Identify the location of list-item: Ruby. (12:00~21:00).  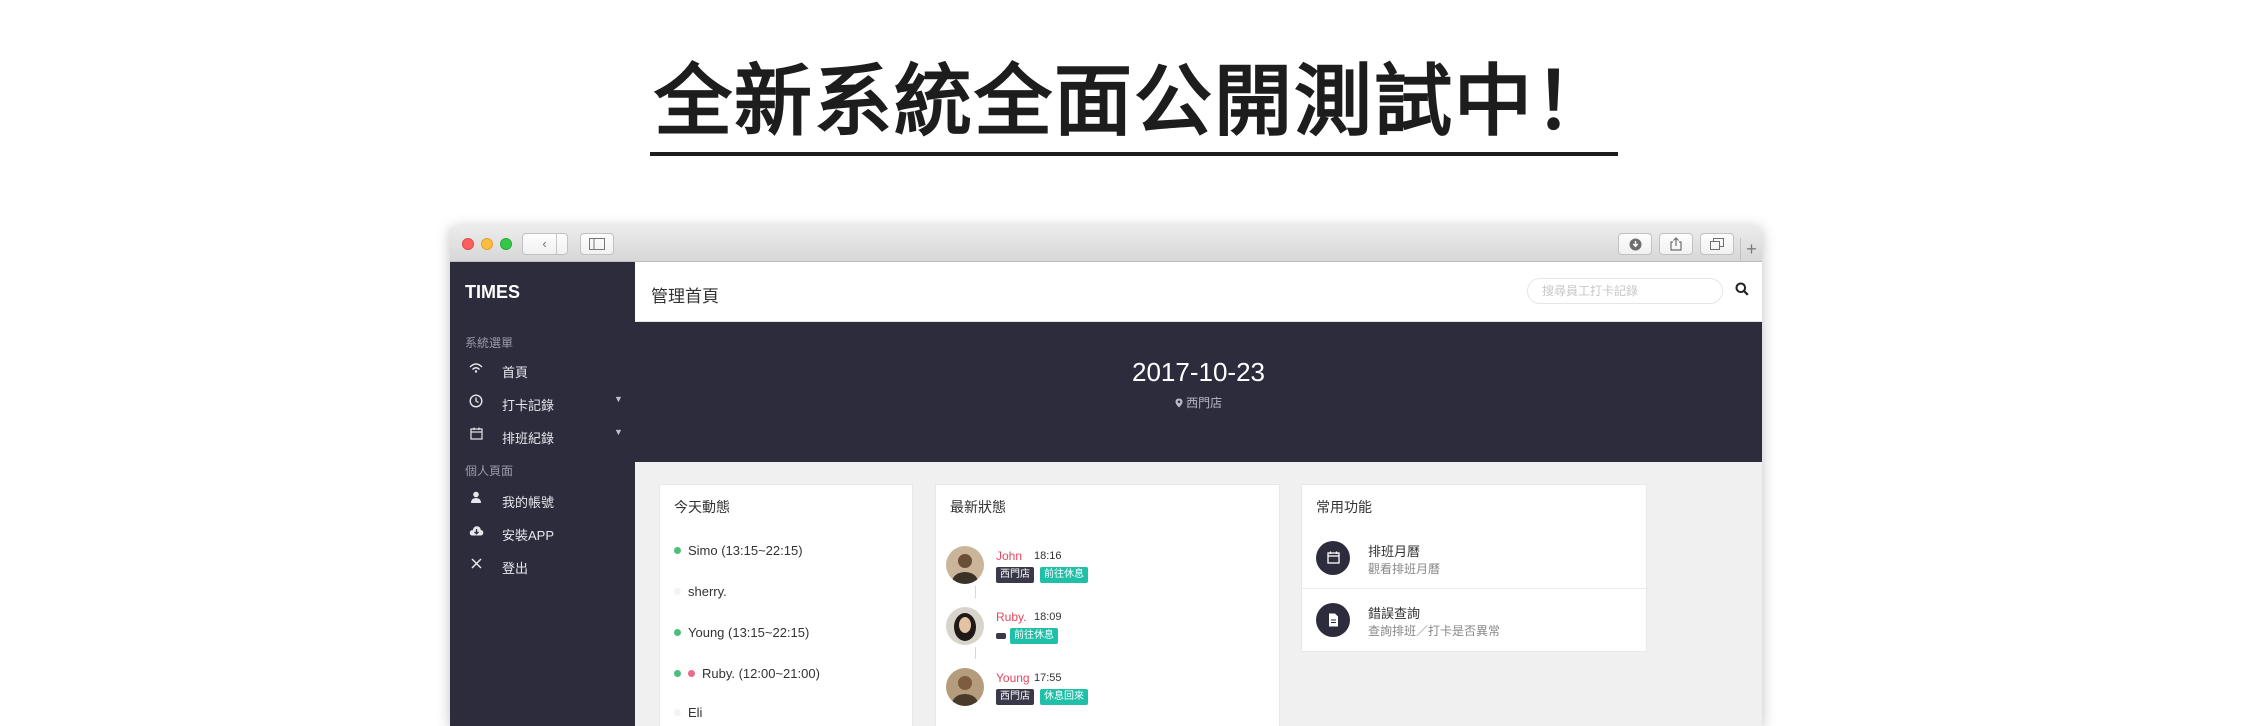
(747, 673).